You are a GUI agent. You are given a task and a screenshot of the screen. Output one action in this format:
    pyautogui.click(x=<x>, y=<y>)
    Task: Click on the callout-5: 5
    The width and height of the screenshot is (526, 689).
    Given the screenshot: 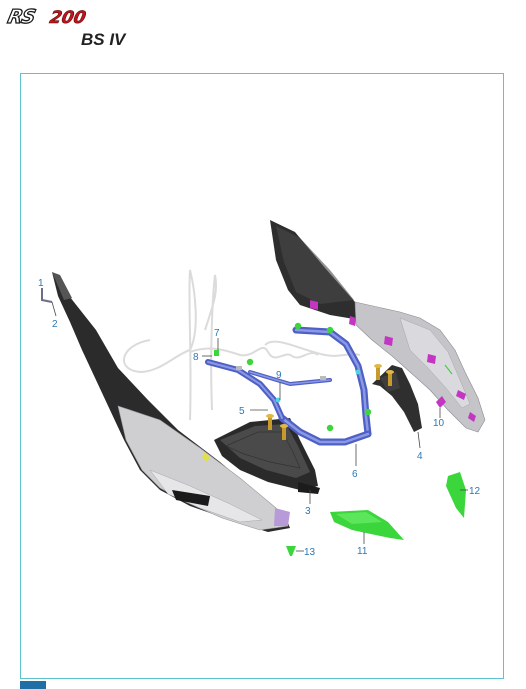 What is the action you would take?
    pyautogui.click(x=242, y=411)
    